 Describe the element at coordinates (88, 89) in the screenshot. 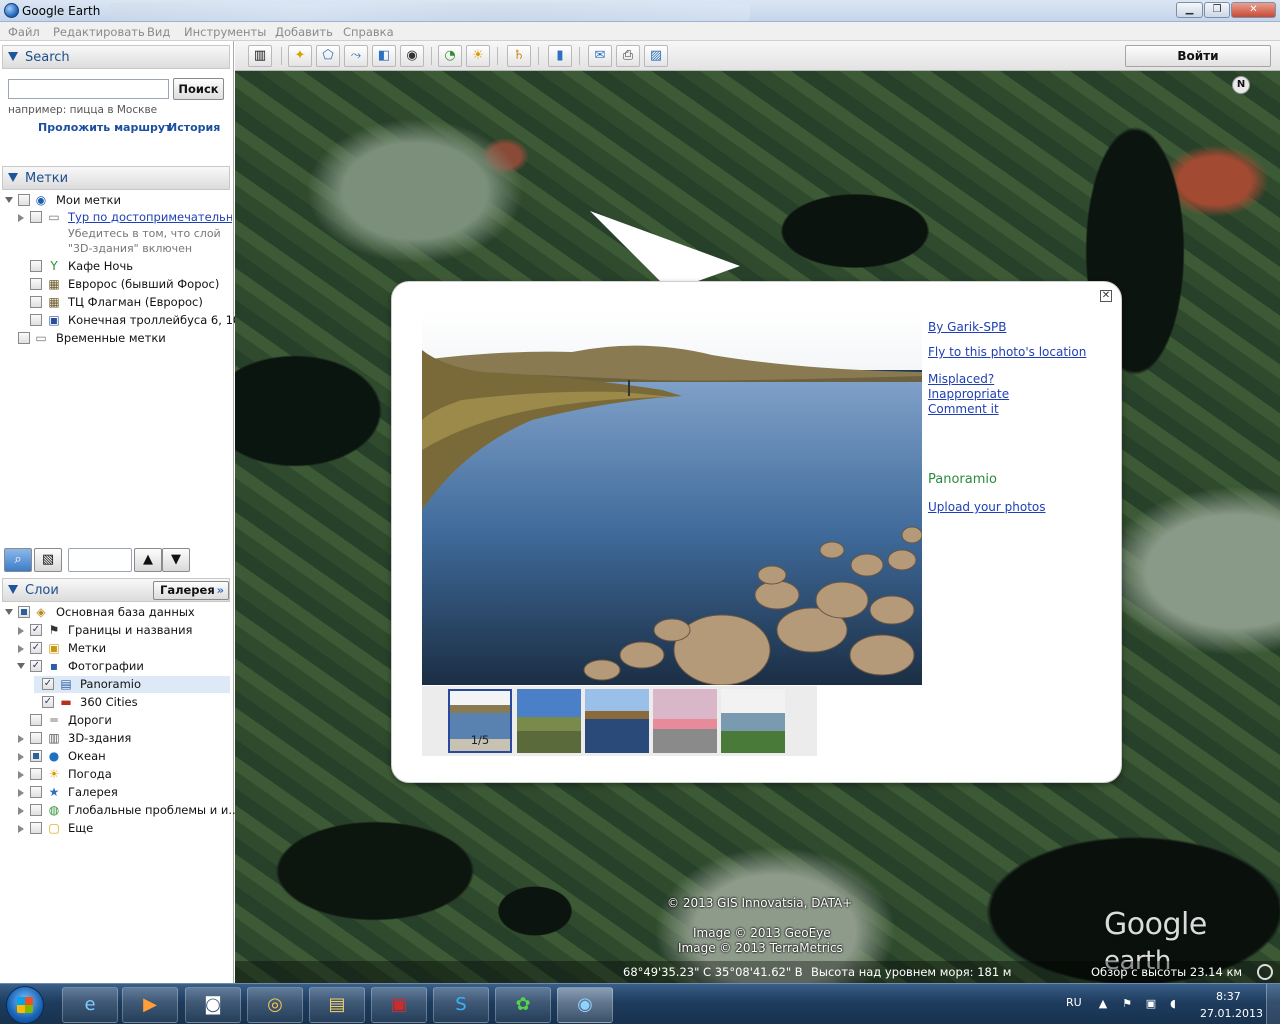

I see `search-input` at that location.